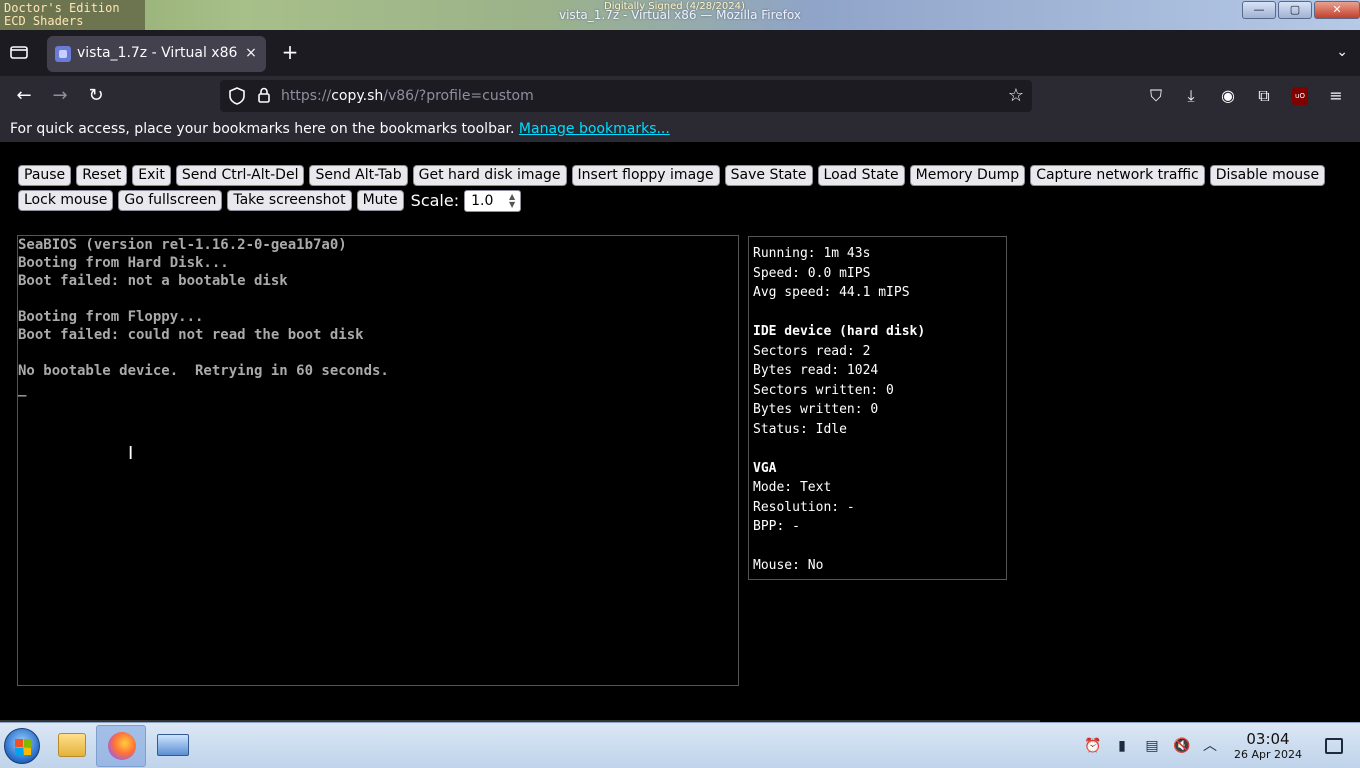 This screenshot has width=1360, height=768. Describe the element at coordinates (1337, 10) in the screenshot. I see `close-window-button: ✕` at that location.